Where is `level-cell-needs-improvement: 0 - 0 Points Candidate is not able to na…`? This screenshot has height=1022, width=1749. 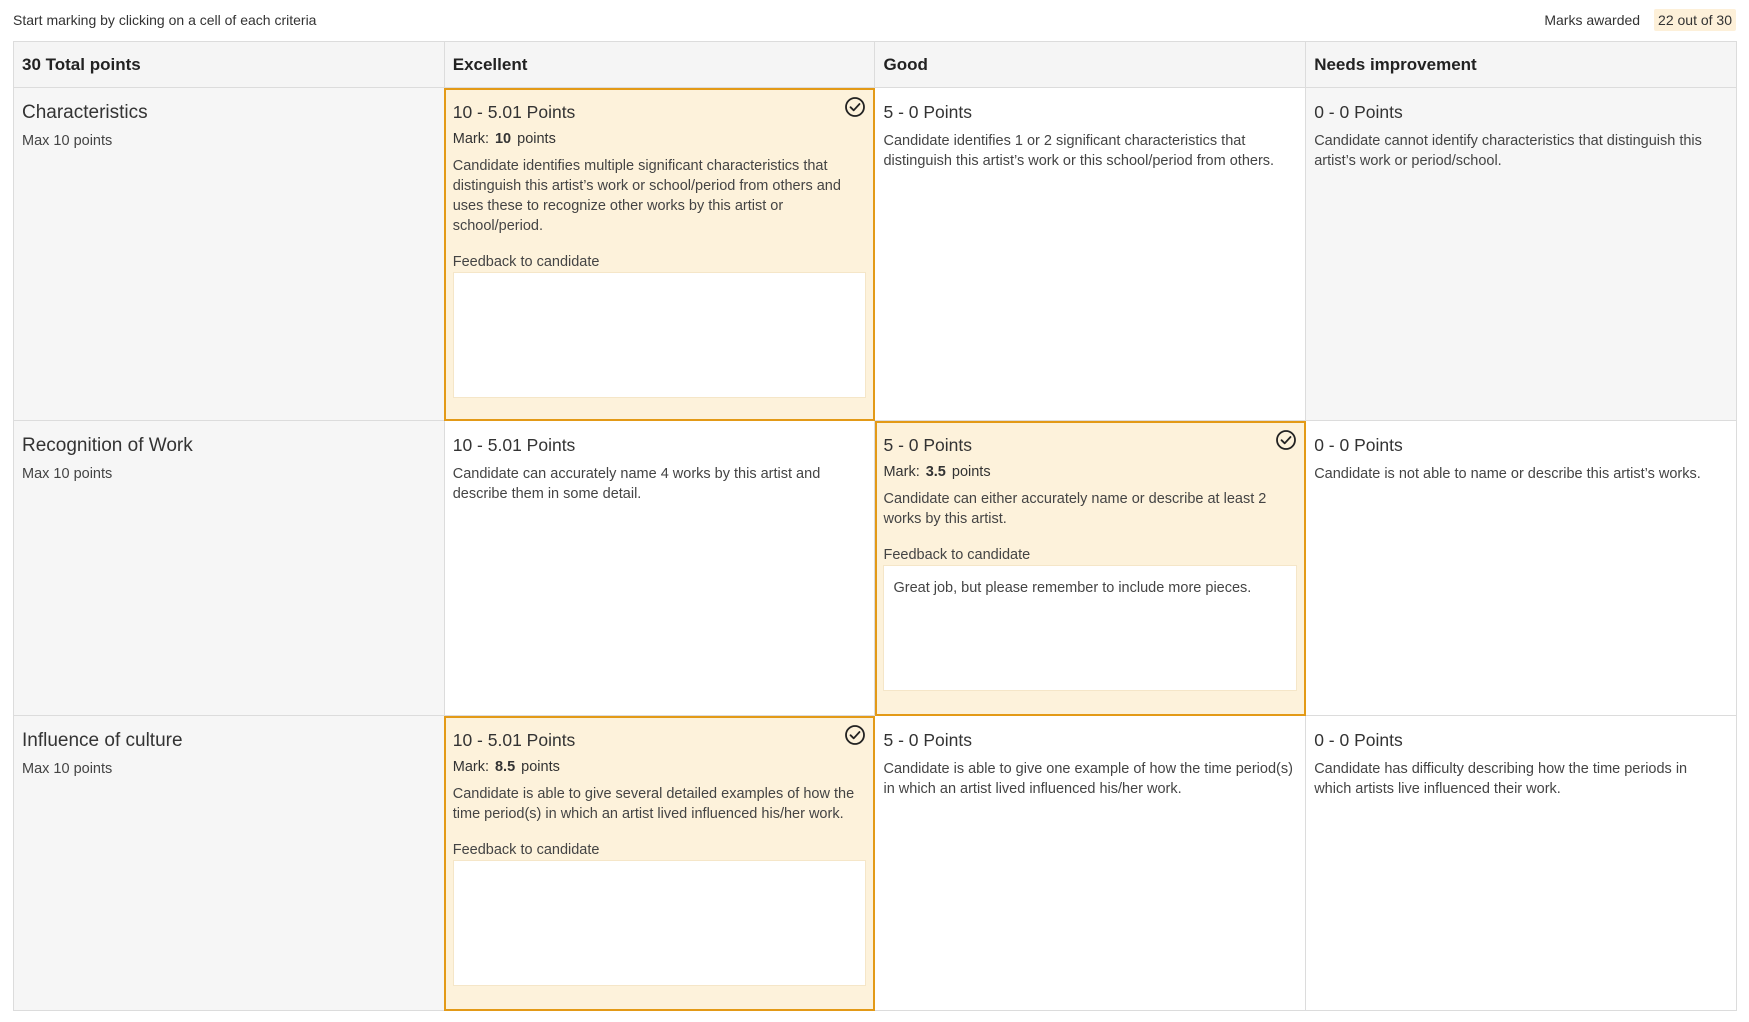 level-cell-needs-improvement: 0 - 0 Points Candidate is not able to na… is located at coordinates (1521, 568).